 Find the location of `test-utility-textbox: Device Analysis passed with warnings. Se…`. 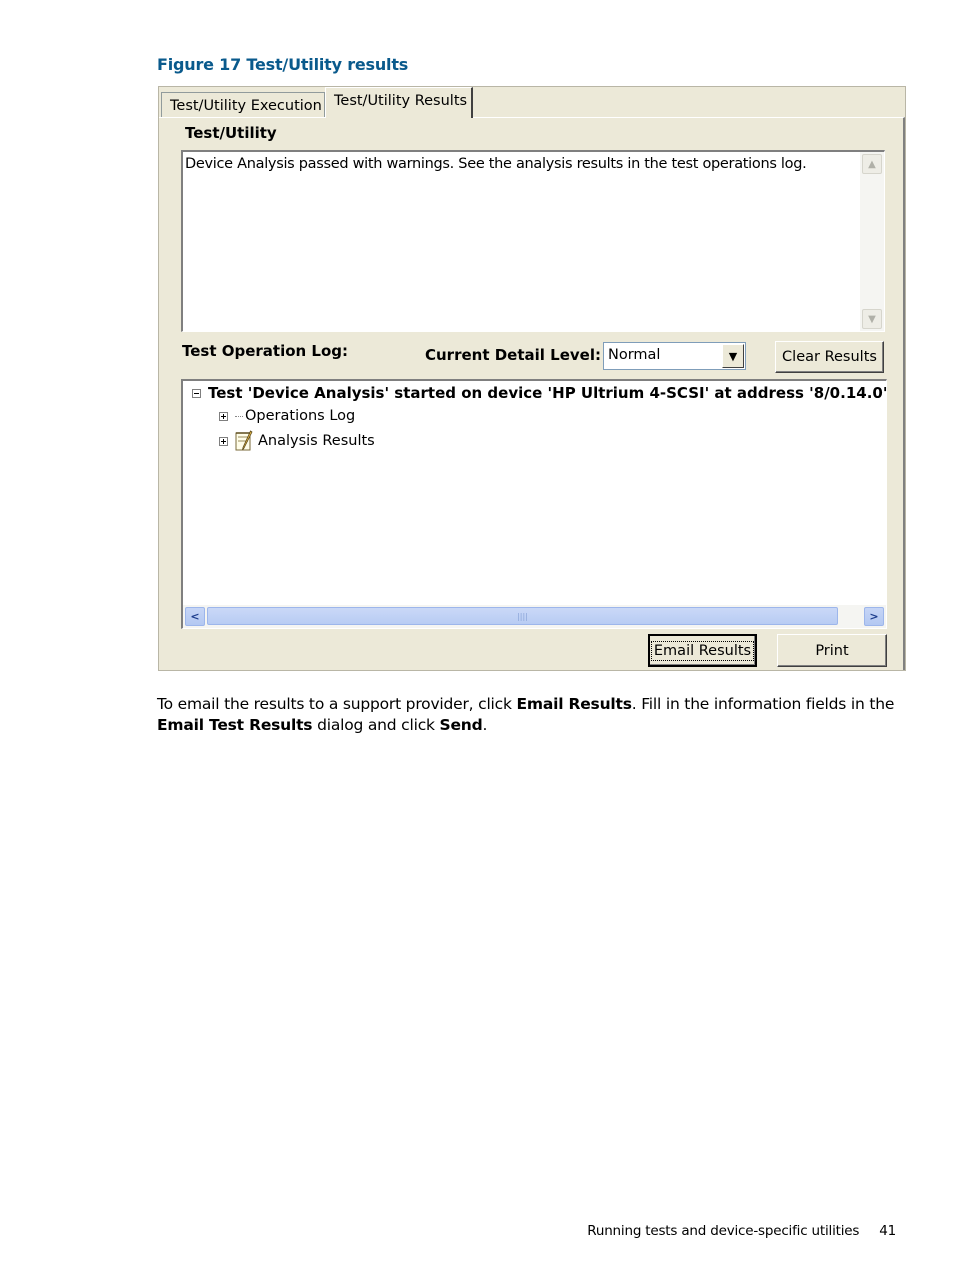

test-utility-textbox: Device Analysis passed with warnings. Se… is located at coordinates (533, 241).